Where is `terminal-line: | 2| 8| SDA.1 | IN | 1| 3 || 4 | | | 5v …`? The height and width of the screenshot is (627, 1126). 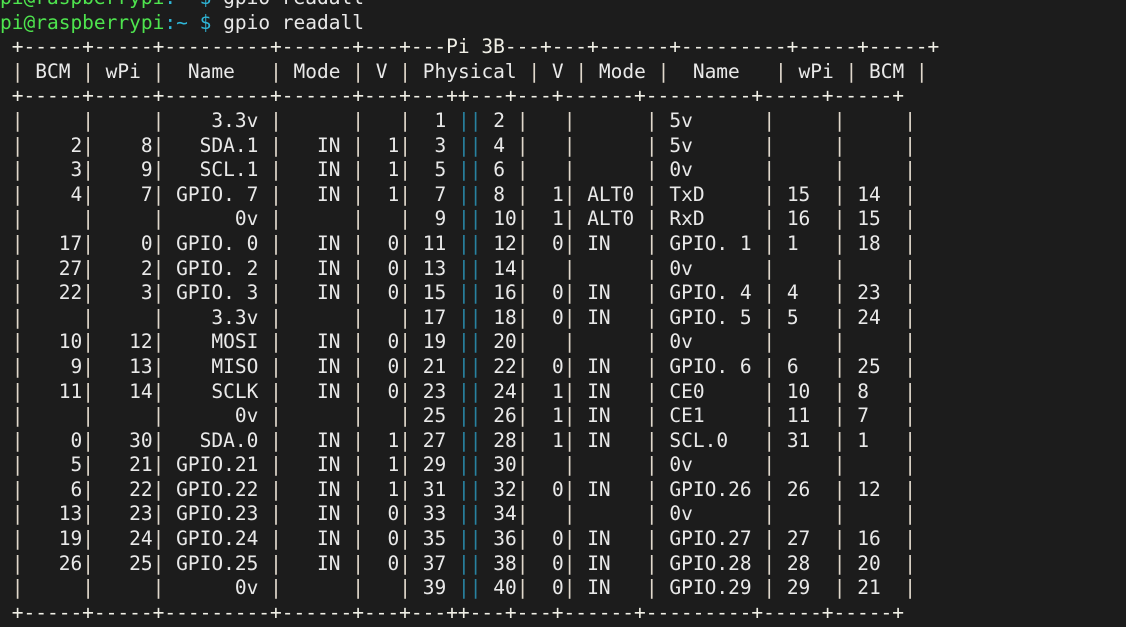 terminal-line: | 2| 8| SDA.1 | IN | 1| 3 || 4 | | | 5v … is located at coordinates (458, 145).